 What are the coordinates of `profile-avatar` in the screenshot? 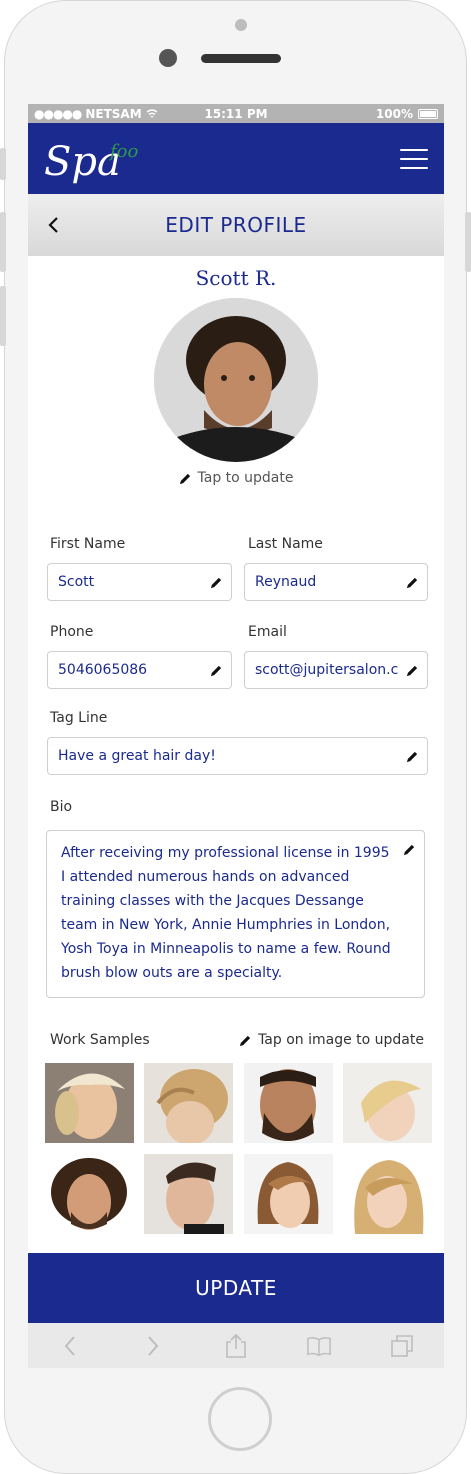 It's located at (236, 380).